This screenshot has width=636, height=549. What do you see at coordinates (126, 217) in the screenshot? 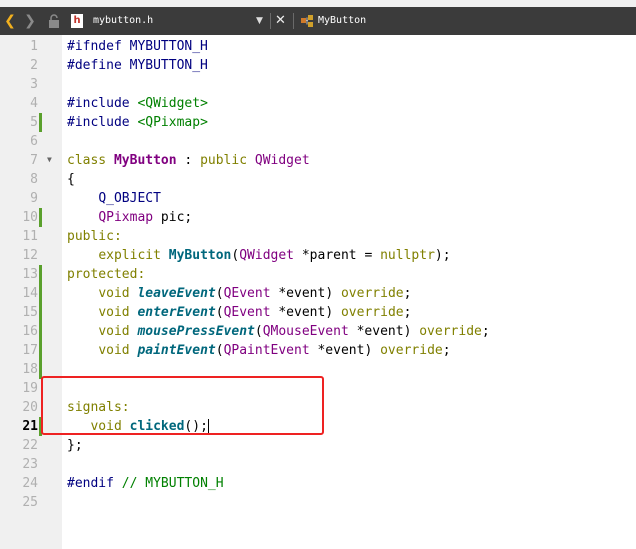
I see `code-token: QPixmap` at bounding box center [126, 217].